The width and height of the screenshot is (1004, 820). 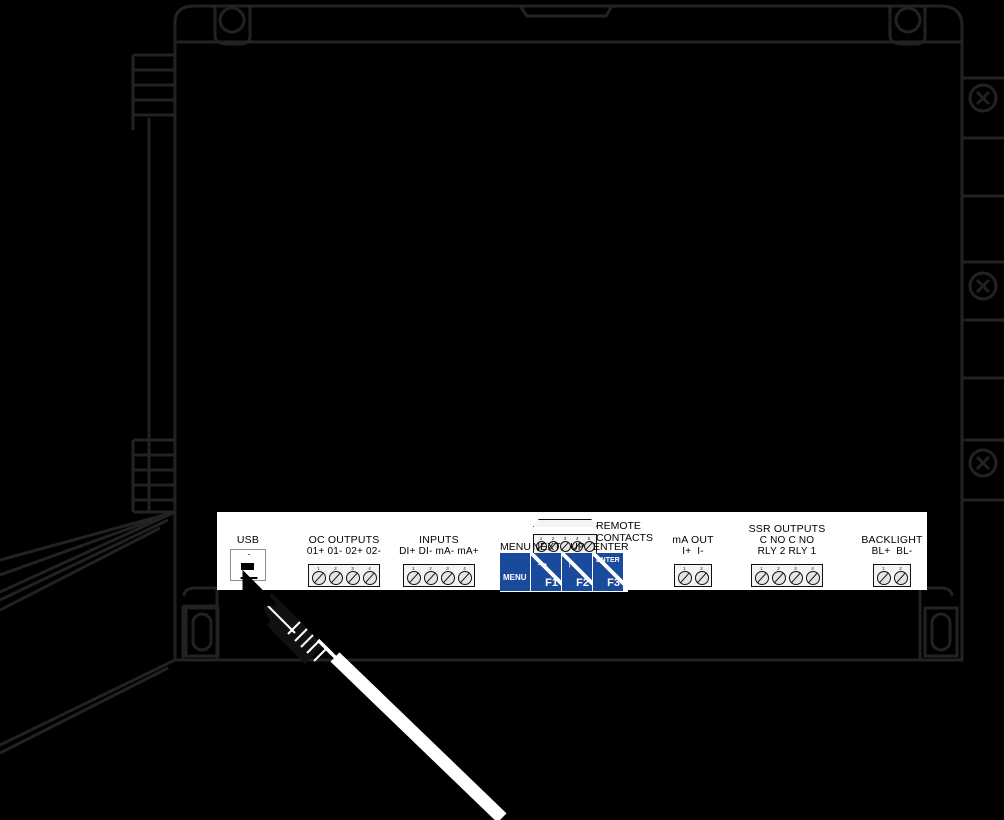 What do you see at coordinates (418, 736) in the screenshot?
I see `usb-cable` at bounding box center [418, 736].